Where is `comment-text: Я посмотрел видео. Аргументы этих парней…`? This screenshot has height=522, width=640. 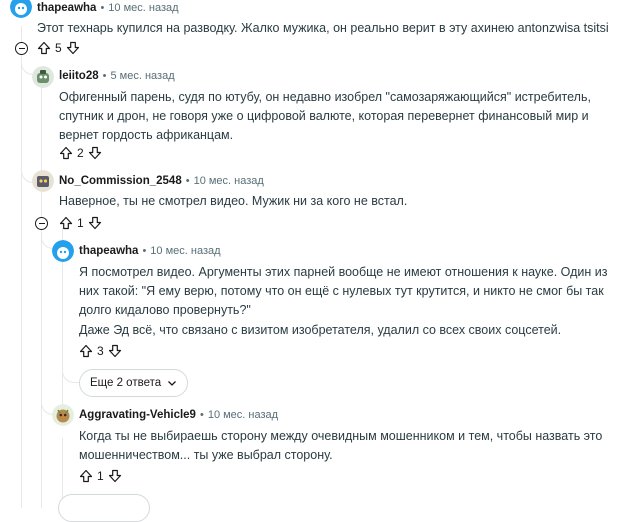
comment-text: Я посмотрел видео. Аргументы этих парней… is located at coordinates (343, 291).